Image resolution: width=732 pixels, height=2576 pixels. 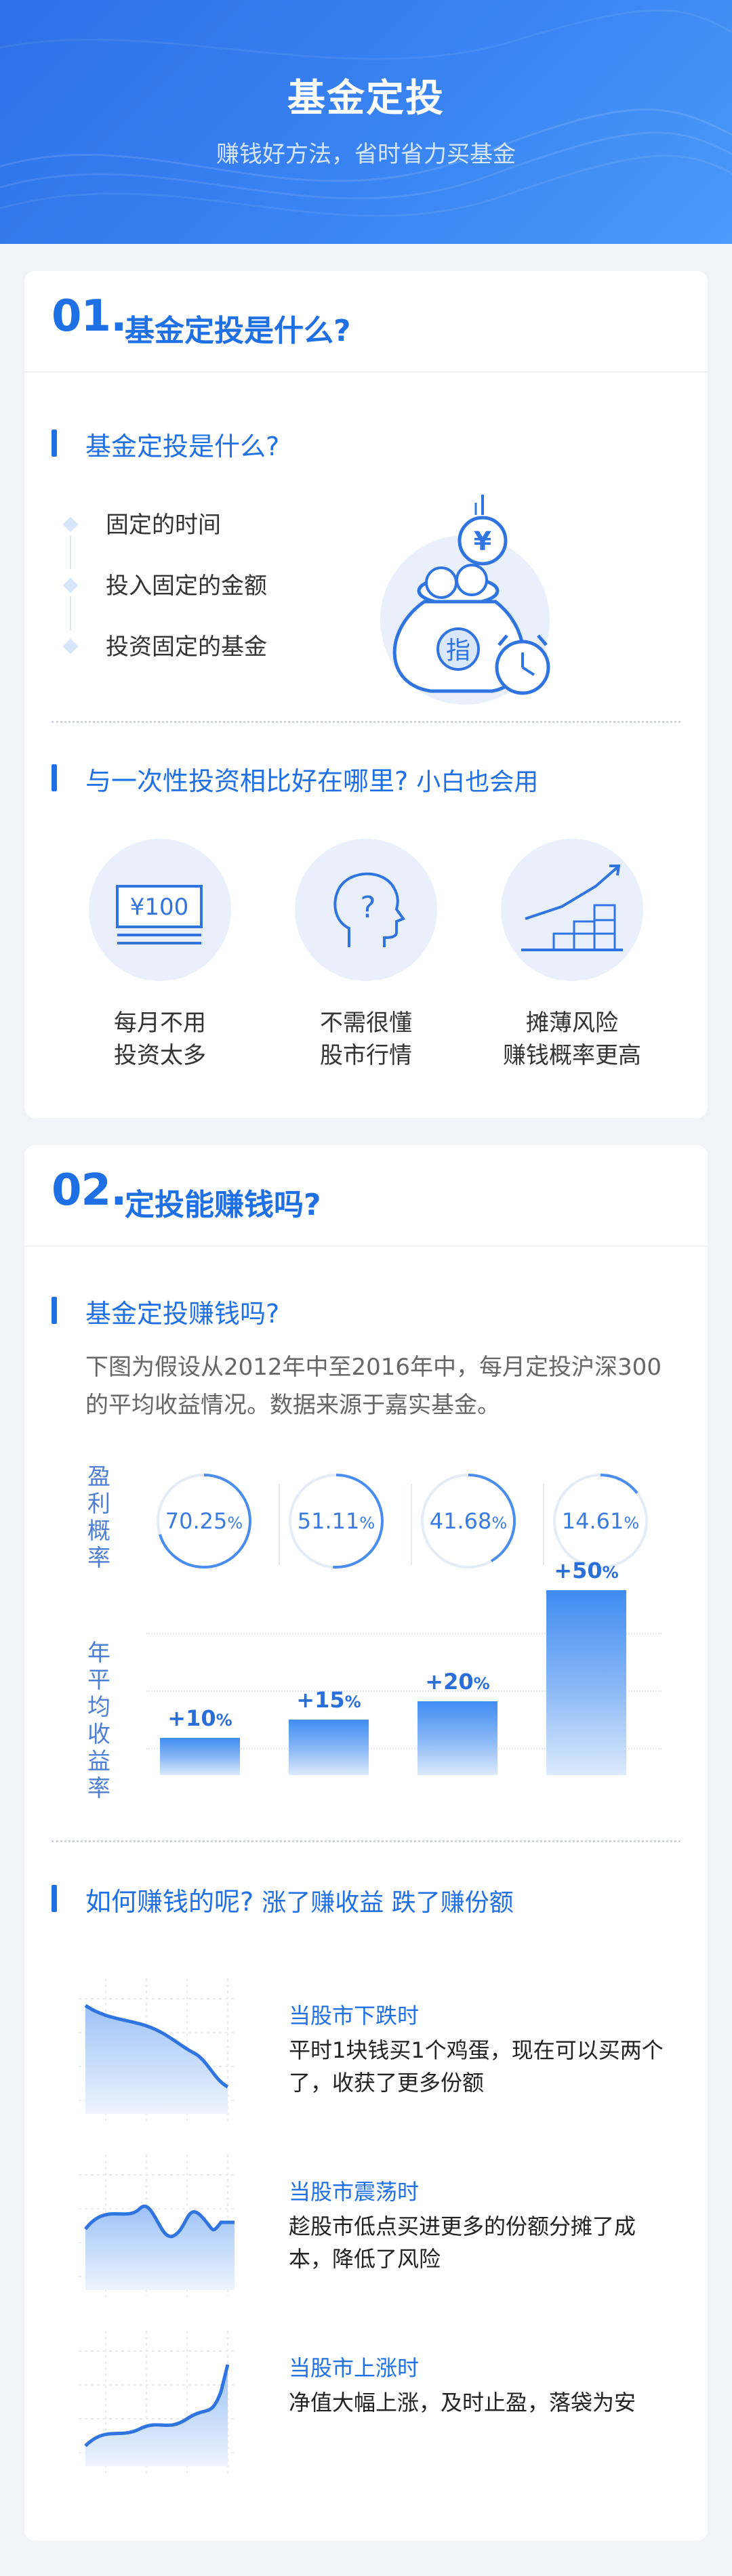 What do you see at coordinates (366, 154) in the screenshot?
I see `page-subtitle: 赚钱好方法，省时省力买基金` at bounding box center [366, 154].